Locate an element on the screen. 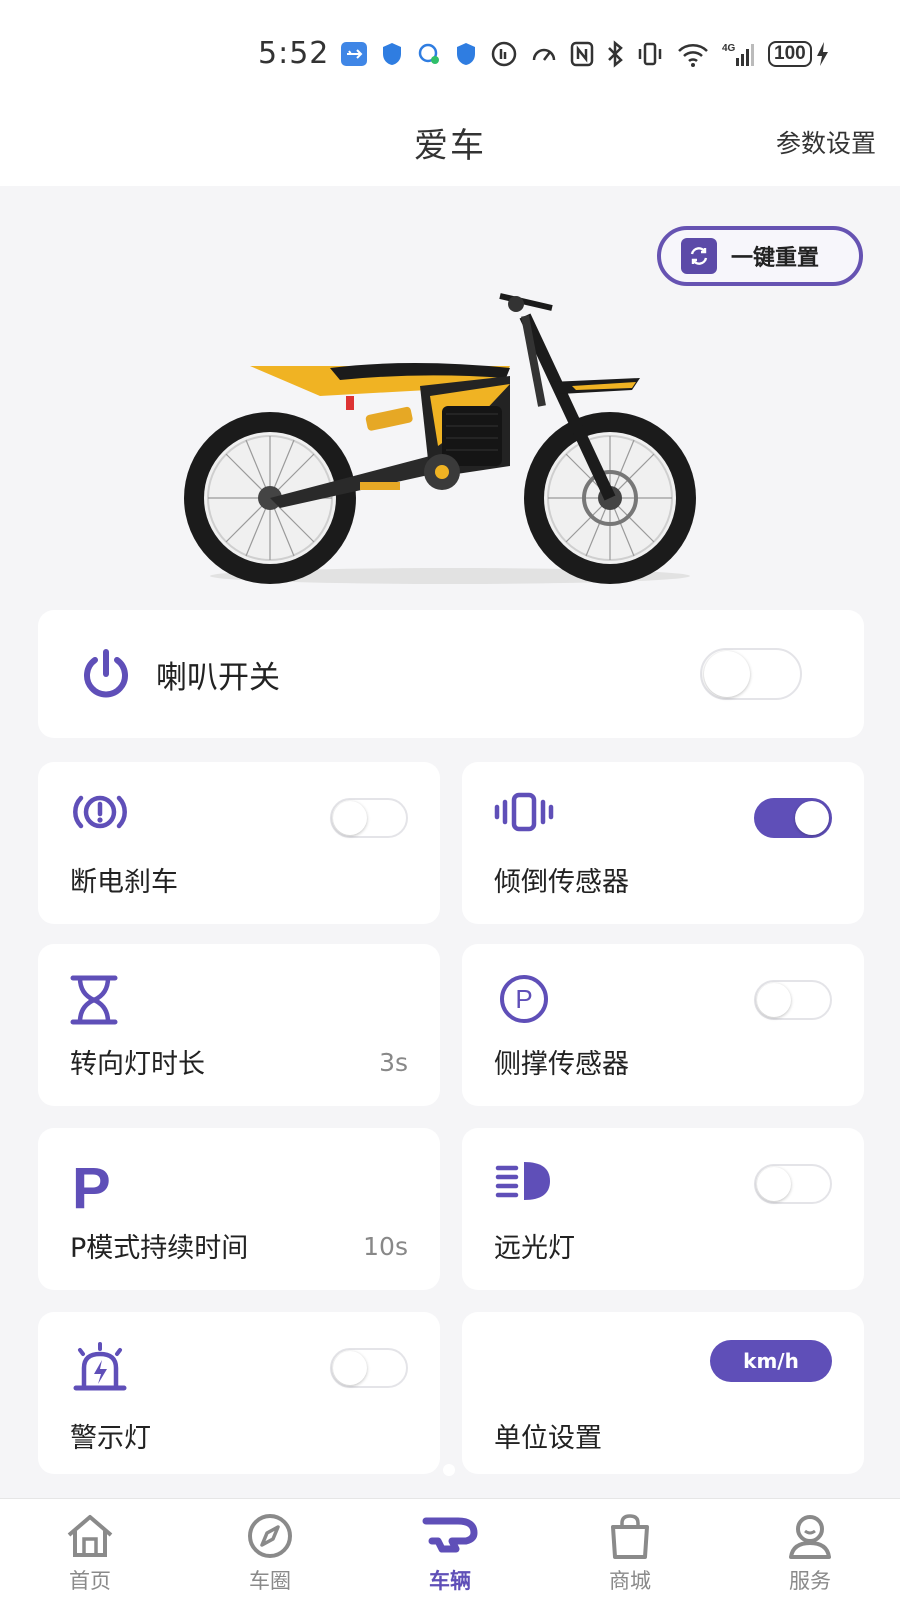 Image resolution: width=900 pixels, height=1600 pixels. hourglass-icon is located at coordinates (94, 1000).